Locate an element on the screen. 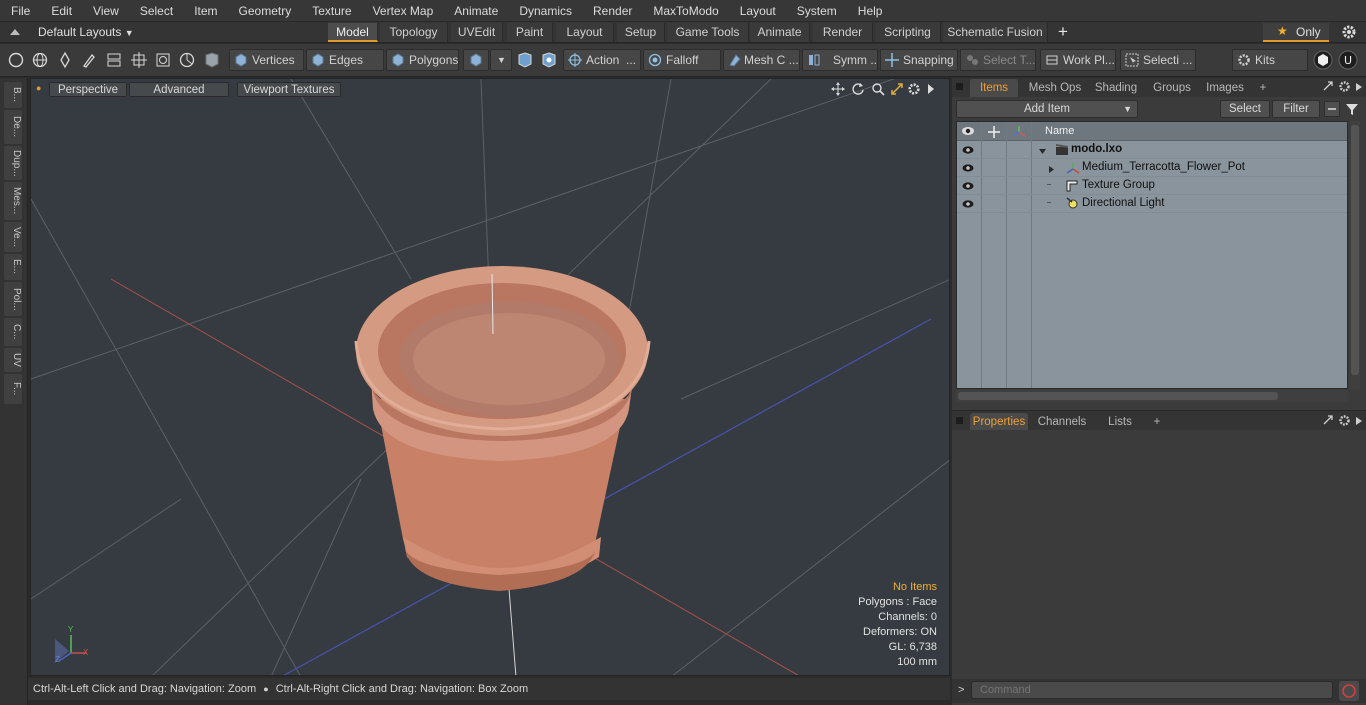 The image size is (1366, 705). menu-item-animate: Animate is located at coordinates (475, 11).